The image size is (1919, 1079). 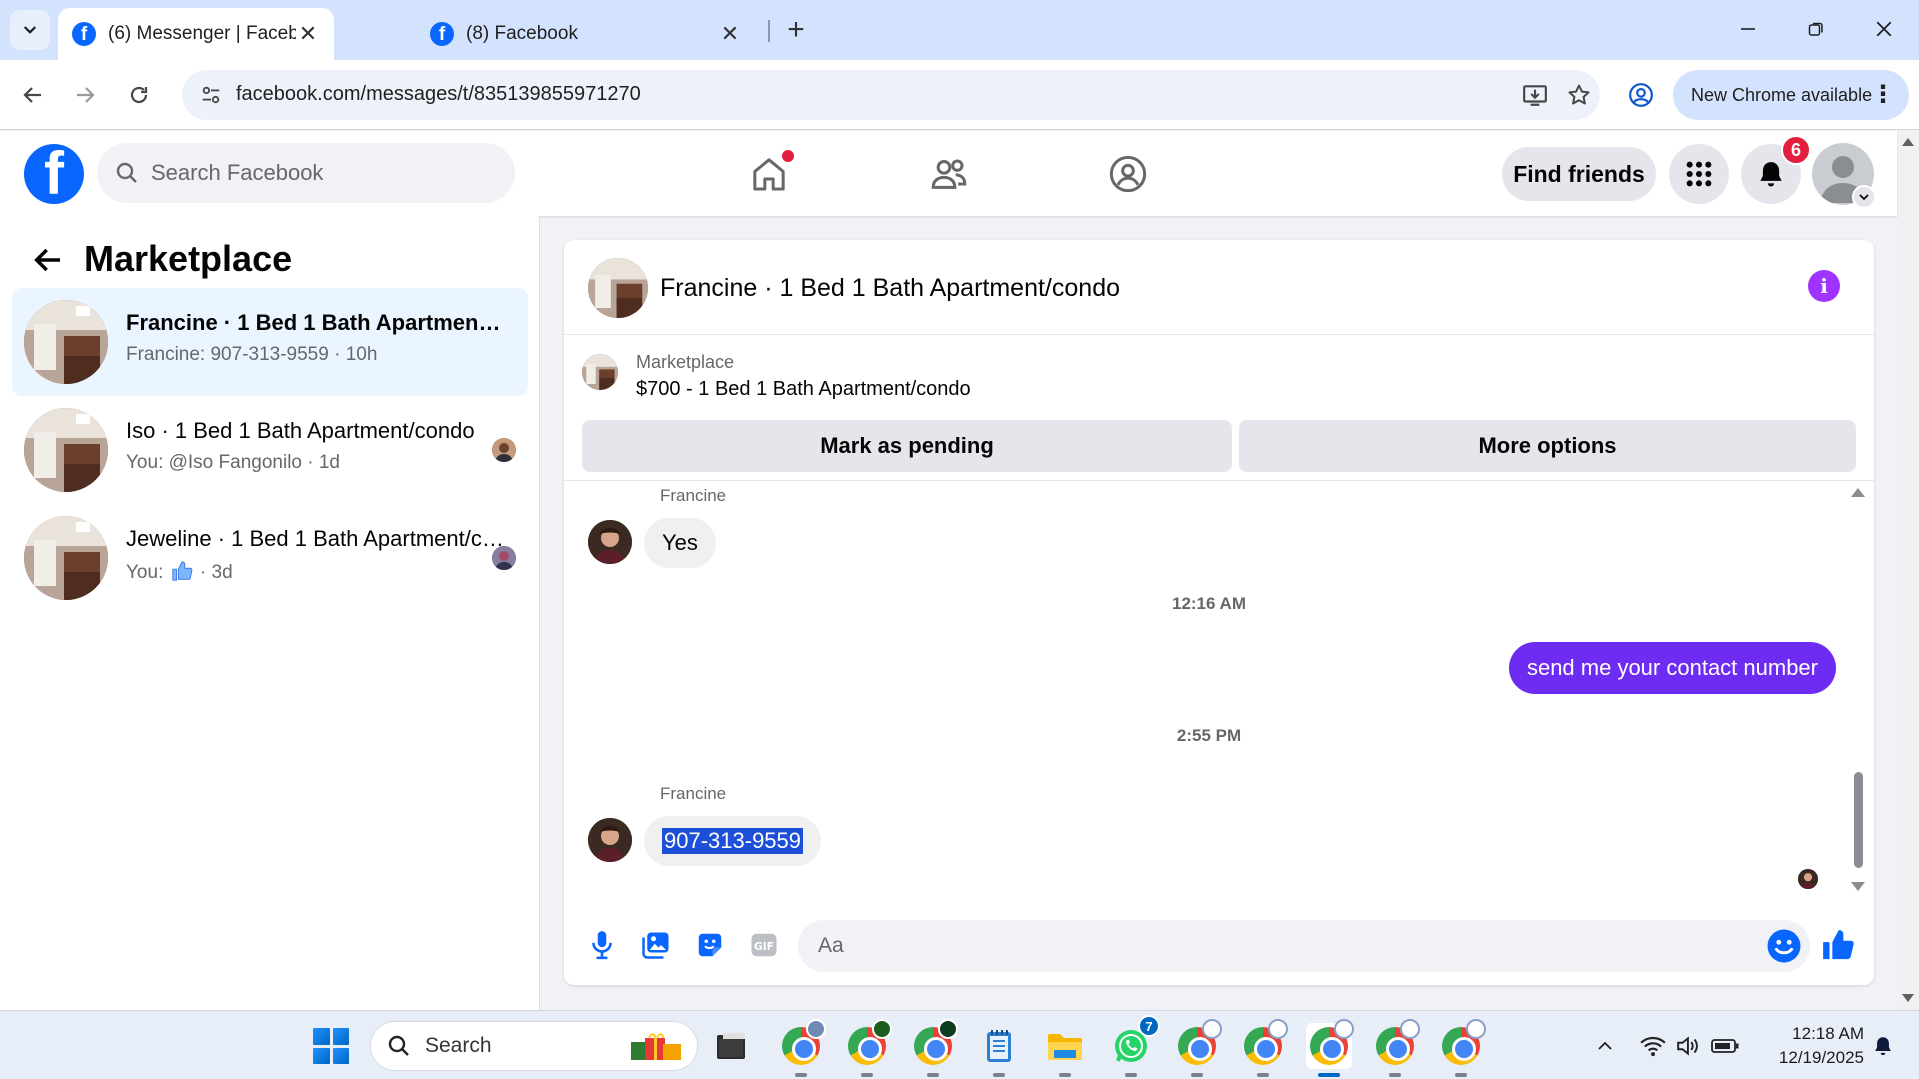 I want to click on reload-button, so click(x=139, y=95).